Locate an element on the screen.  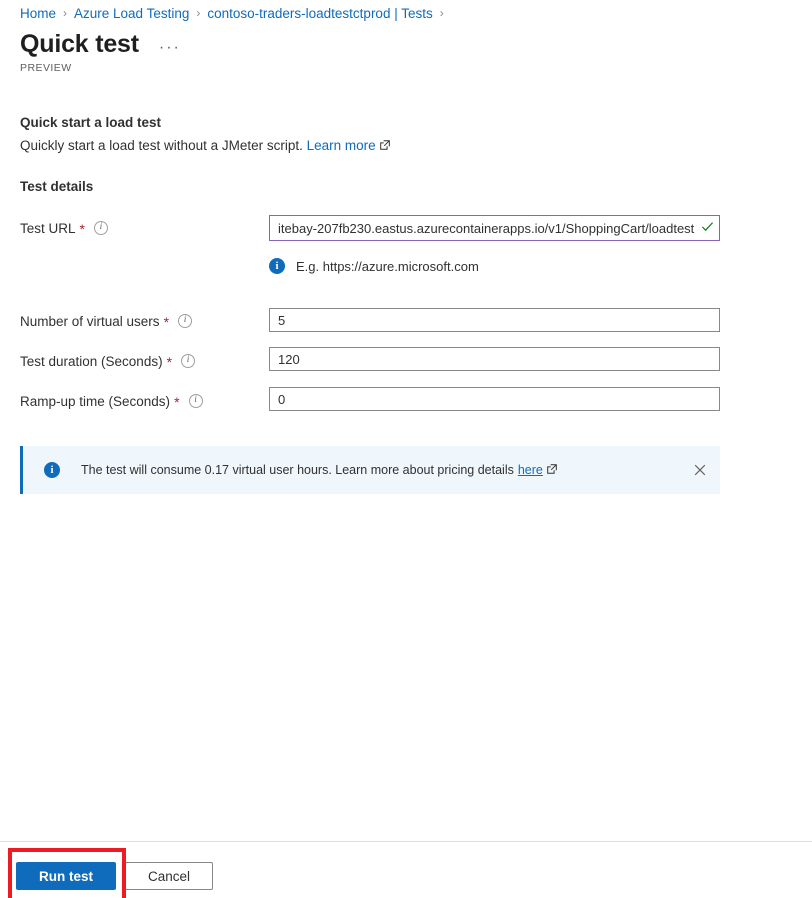
virtual-users-label: Number of virtual users * i is located at coordinates (106, 321).